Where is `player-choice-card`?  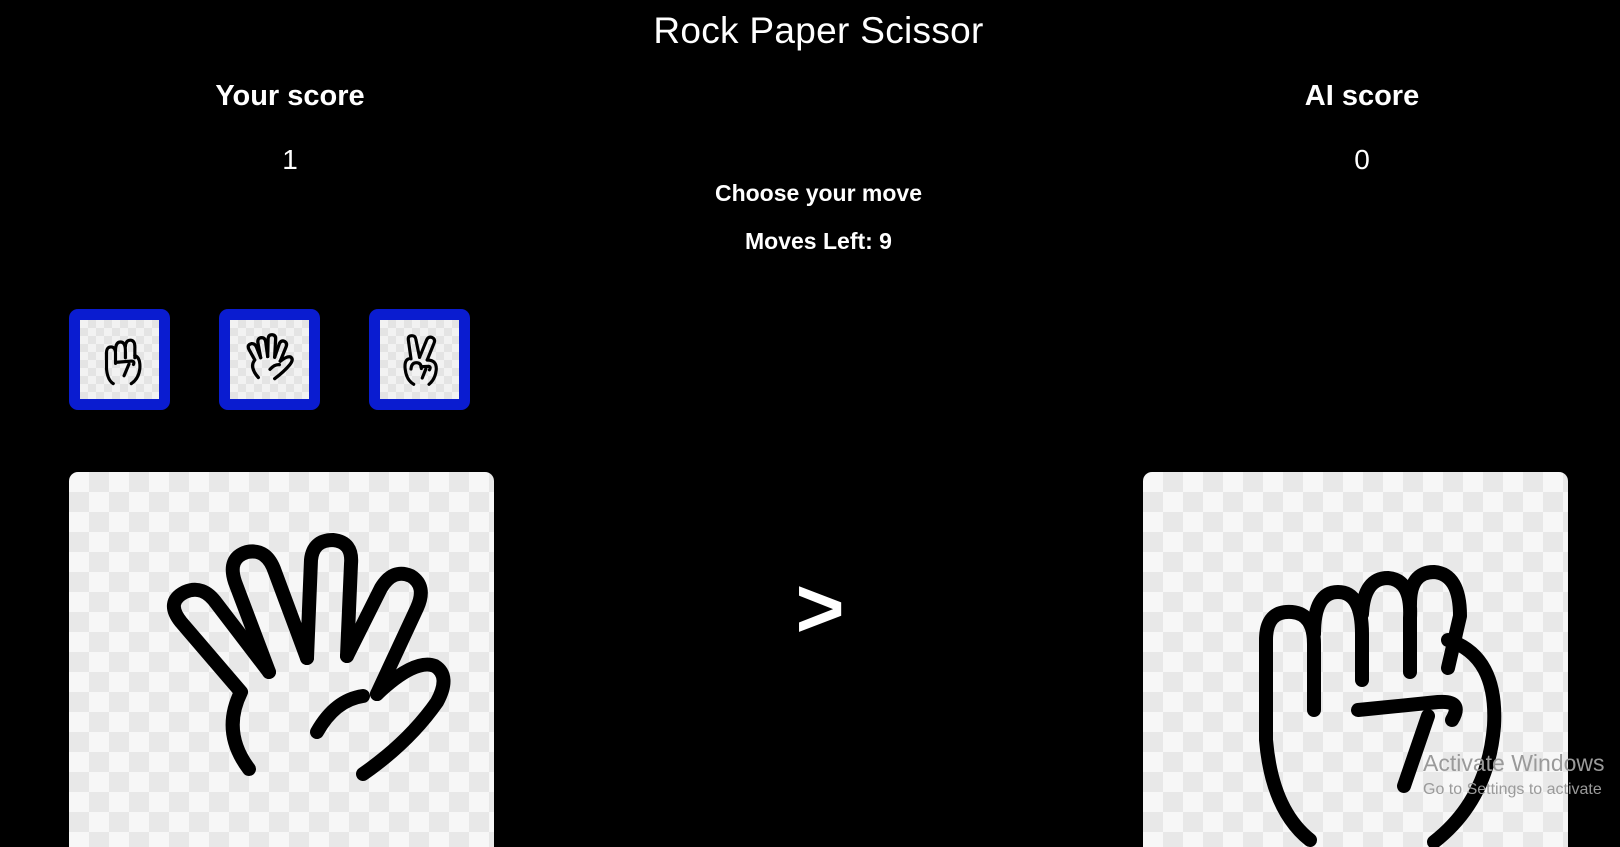
player-choice-card is located at coordinates (281, 659).